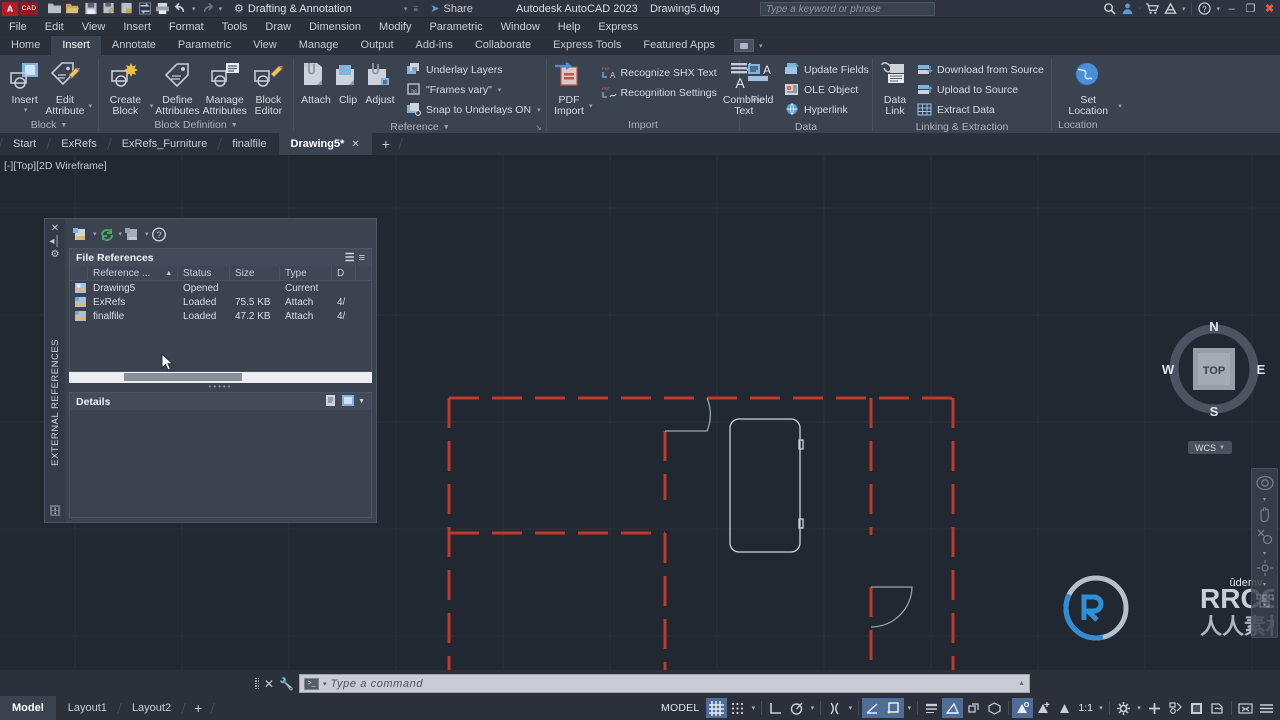 This screenshot has width=1280, height=720. Describe the element at coordinates (1023, 708) in the screenshot. I see `annotation-visibility-toggle` at that location.